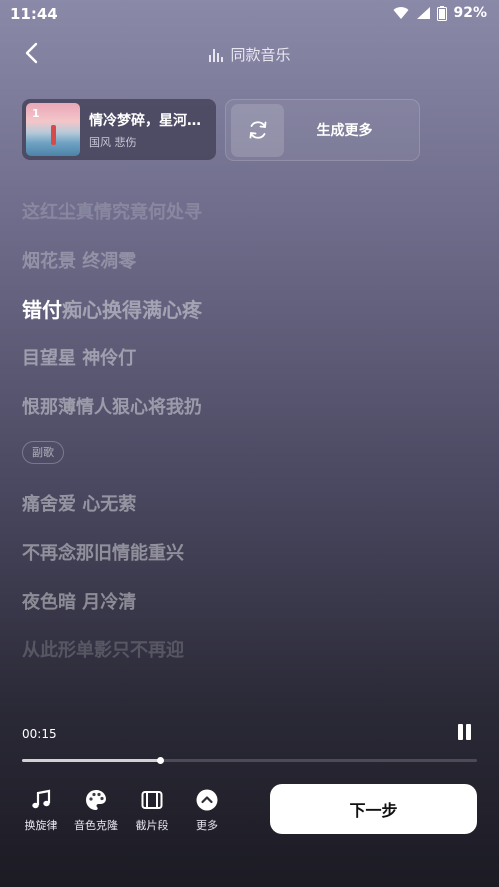 This screenshot has height=887, width=499. What do you see at coordinates (207, 800) in the screenshot?
I see `chevron-up-circle-icon` at bounding box center [207, 800].